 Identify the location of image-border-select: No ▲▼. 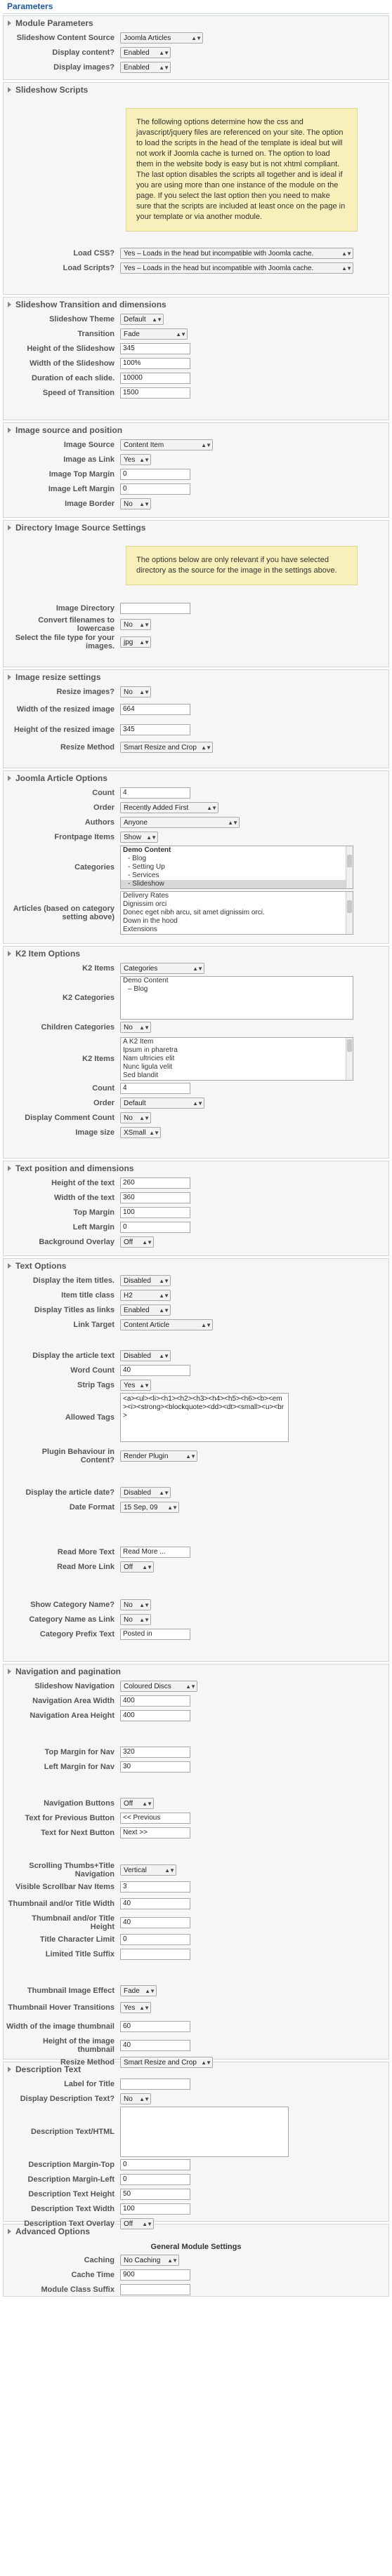
(135, 503).